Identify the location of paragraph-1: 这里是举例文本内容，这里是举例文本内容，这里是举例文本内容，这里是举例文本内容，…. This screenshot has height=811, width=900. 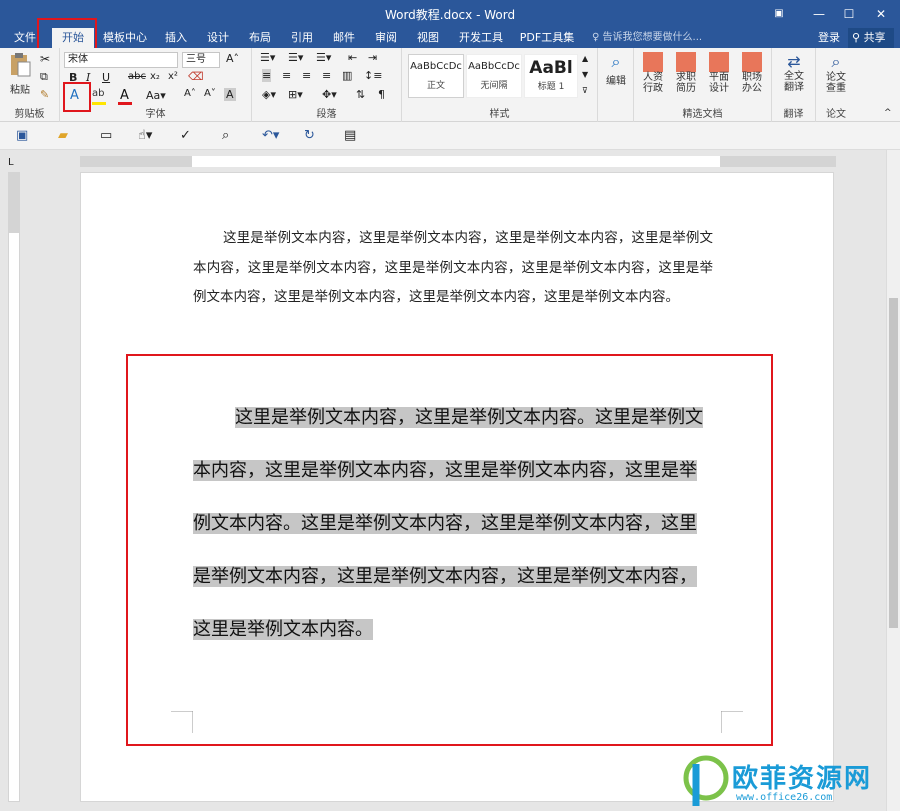
(453, 268).